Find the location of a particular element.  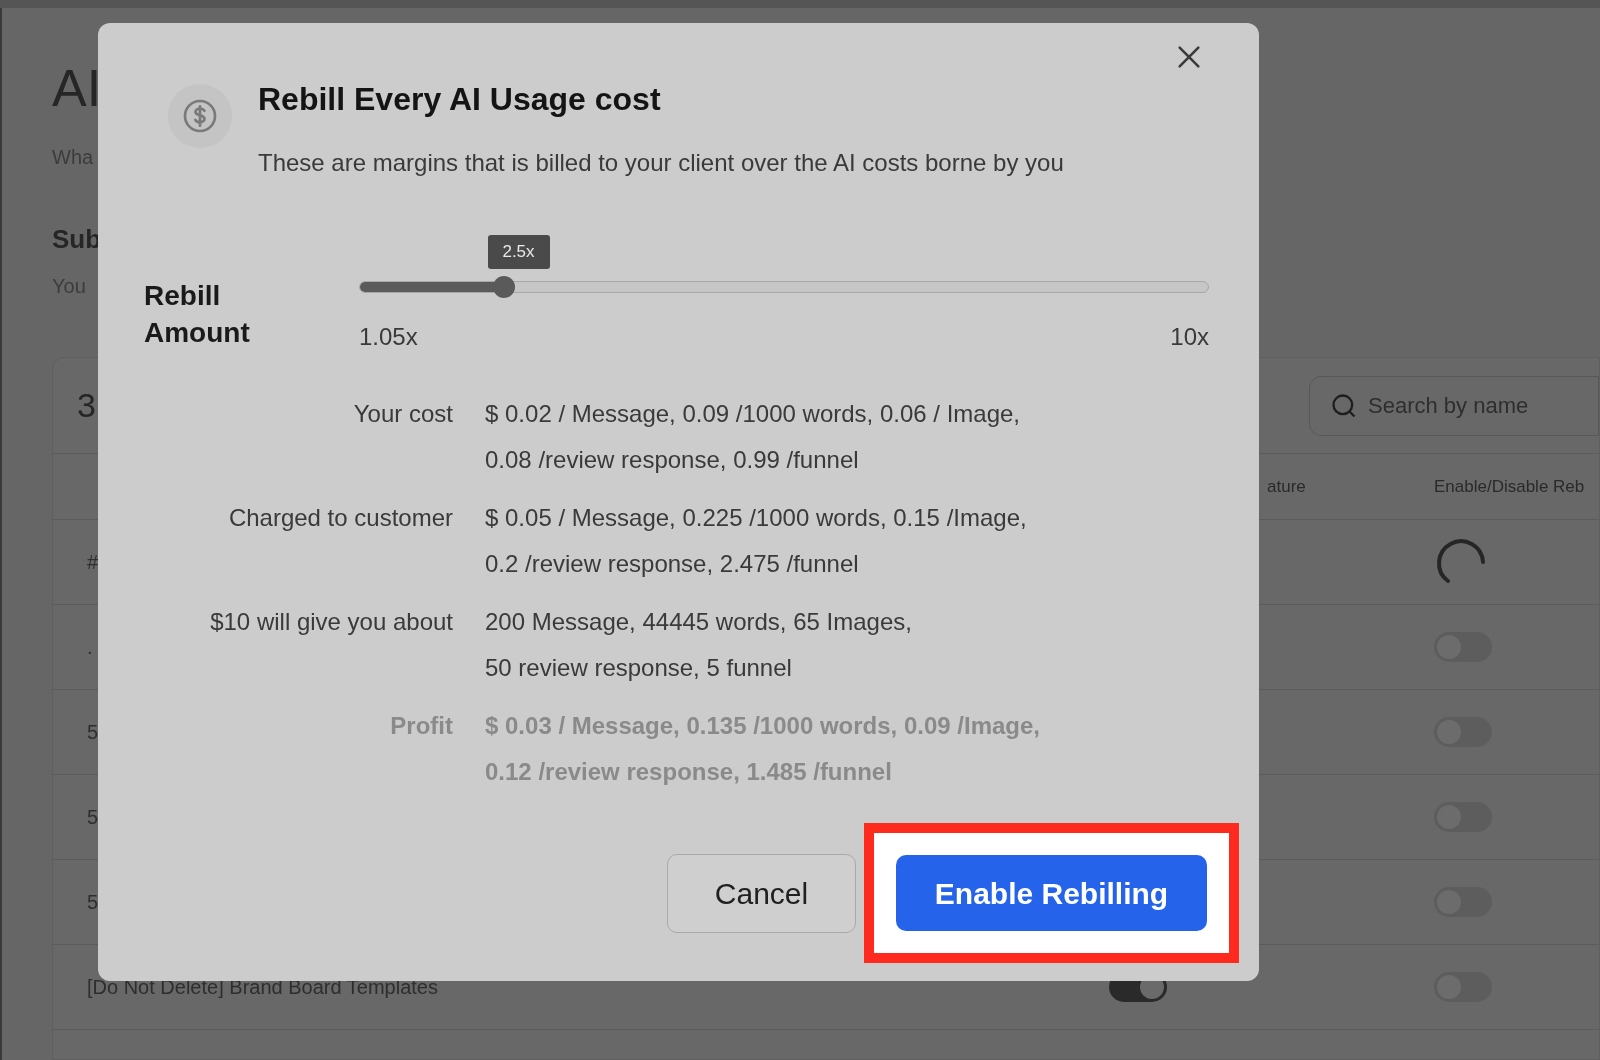

column-header: ature is located at coordinates (1286, 486).